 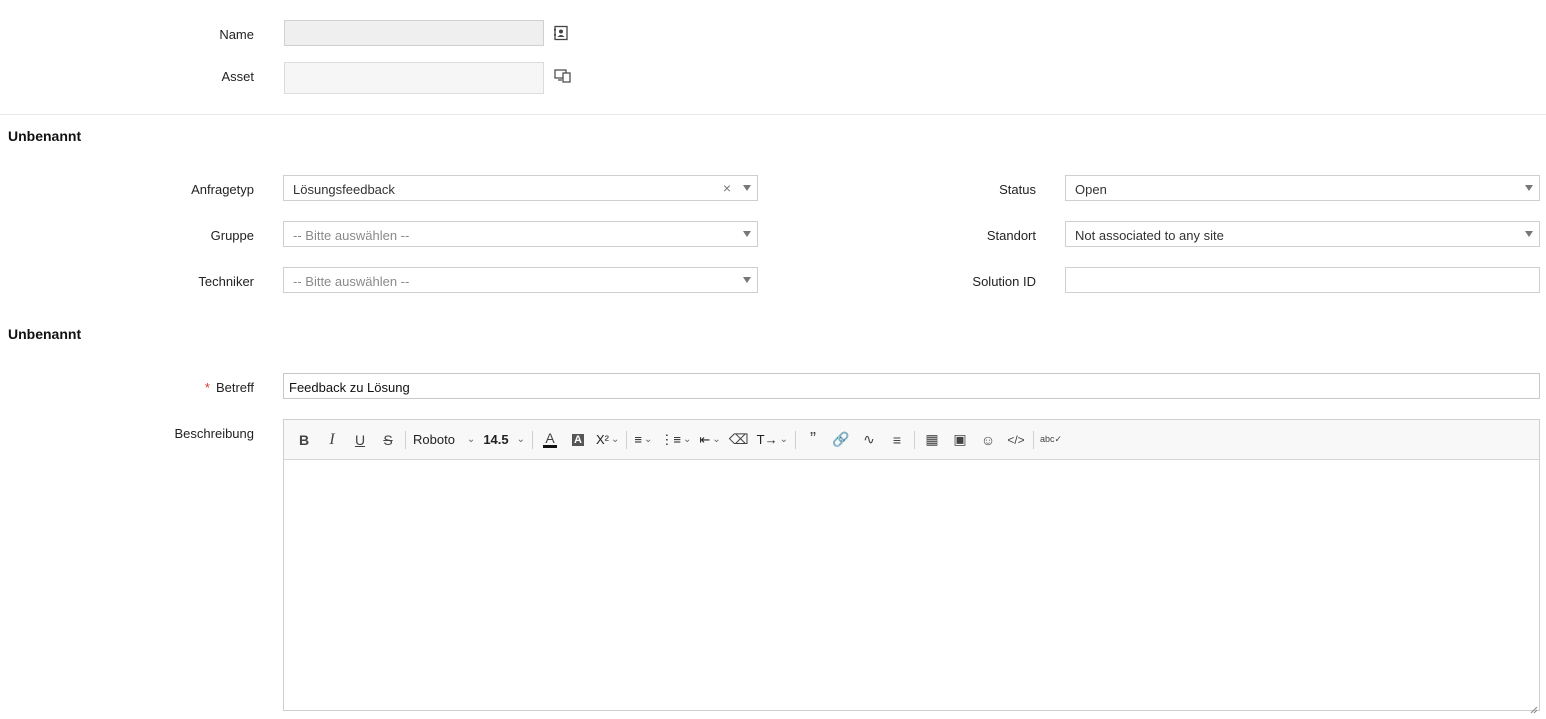 What do you see at coordinates (434, 439) in the screenshot?
I see `font-family-value: Roboto` at bounding box center [434, 439].